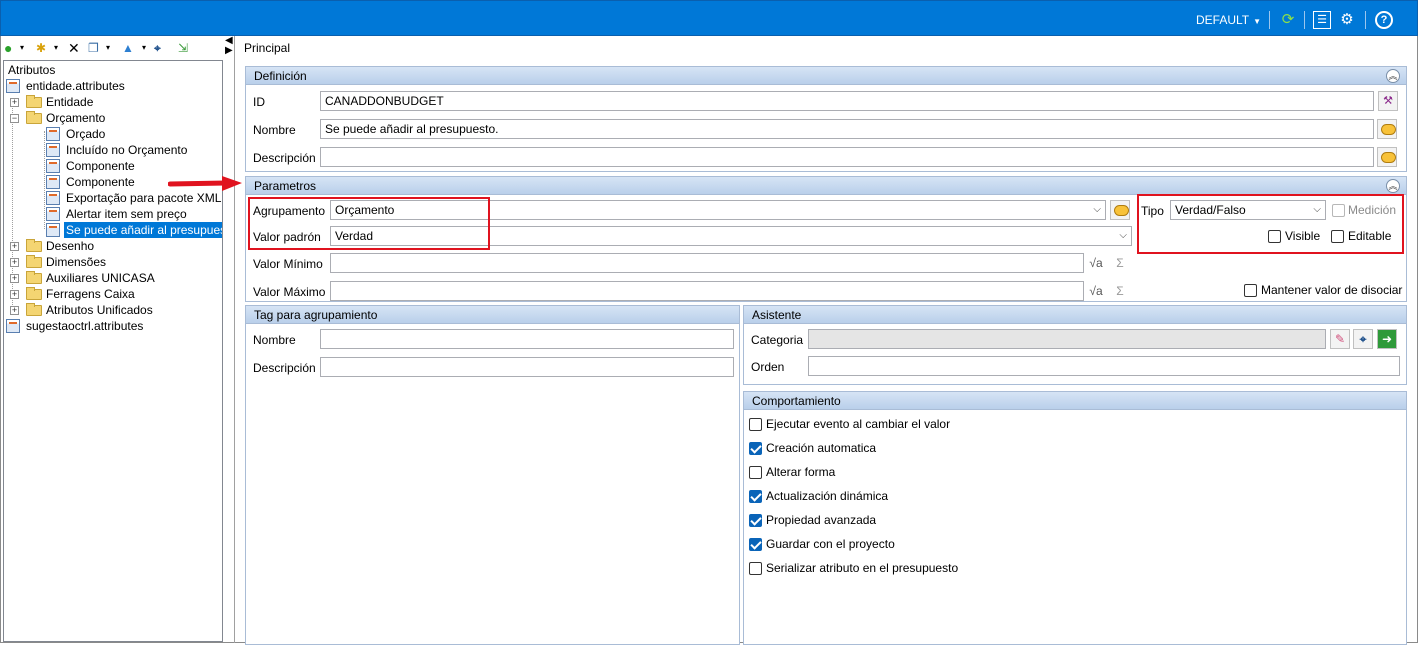  I want to click on valor-minimo-field, so click(707, 263).